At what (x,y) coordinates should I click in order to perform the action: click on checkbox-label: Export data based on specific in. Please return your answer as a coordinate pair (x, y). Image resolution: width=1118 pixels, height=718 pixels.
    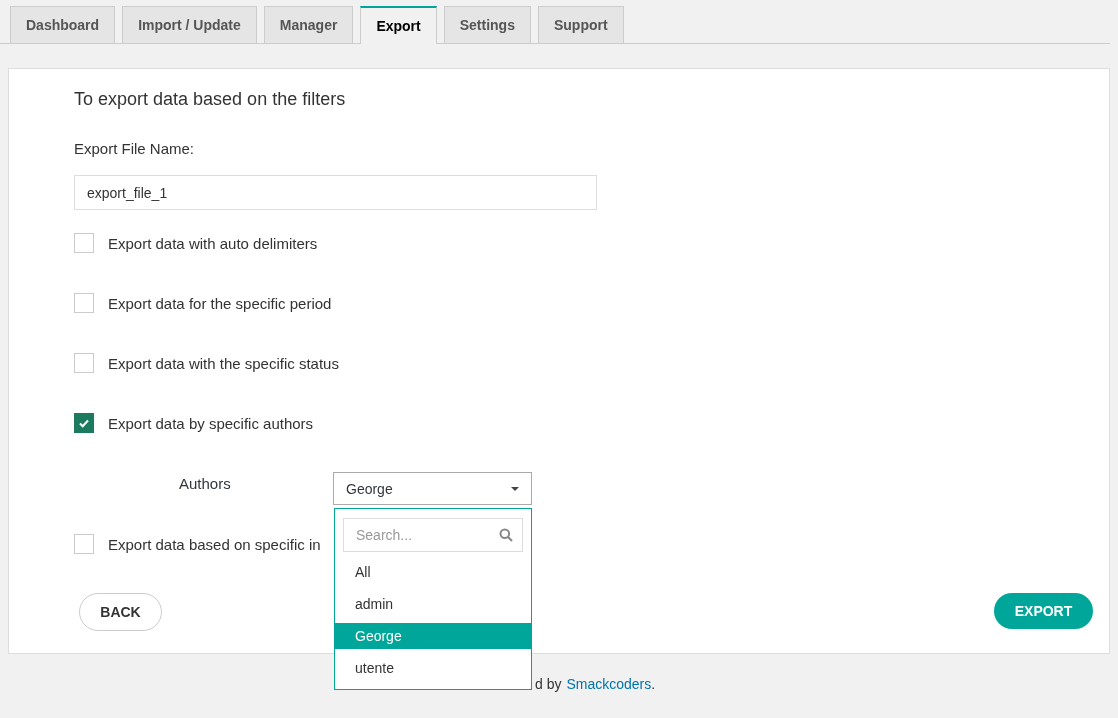
    Looking at the image, I should click on (214, 544).